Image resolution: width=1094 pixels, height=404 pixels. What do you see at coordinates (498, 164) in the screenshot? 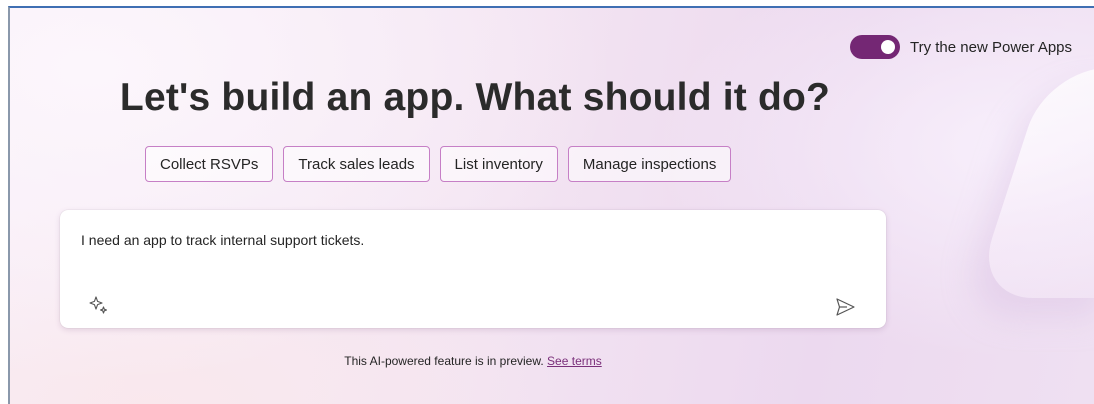
I see `suggestion-chip-list-inventory: List inventory` at bounding box center [498, 164].